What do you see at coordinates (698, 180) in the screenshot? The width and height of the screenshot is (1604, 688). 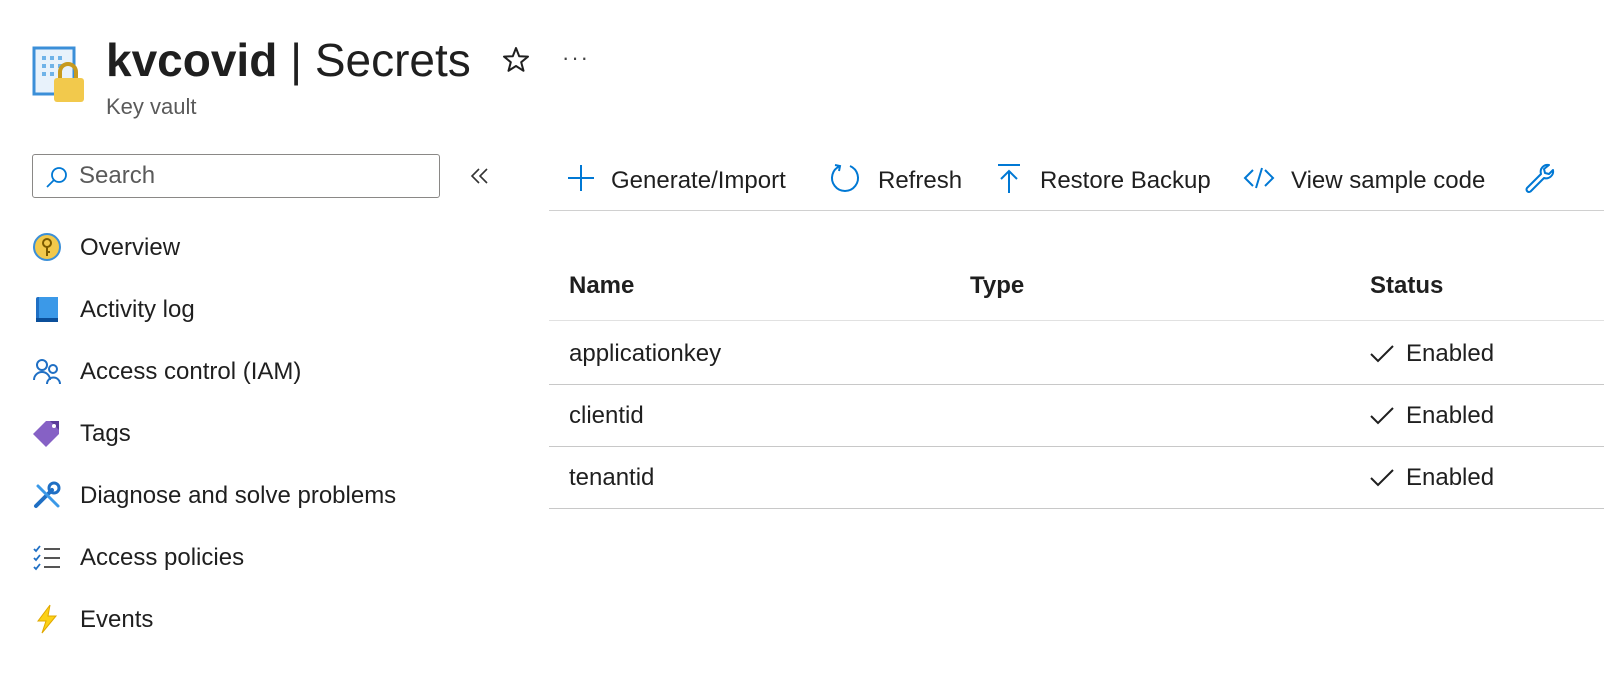 I see `generate-import-label: Generate/Import` at bounding box center [698, 180].